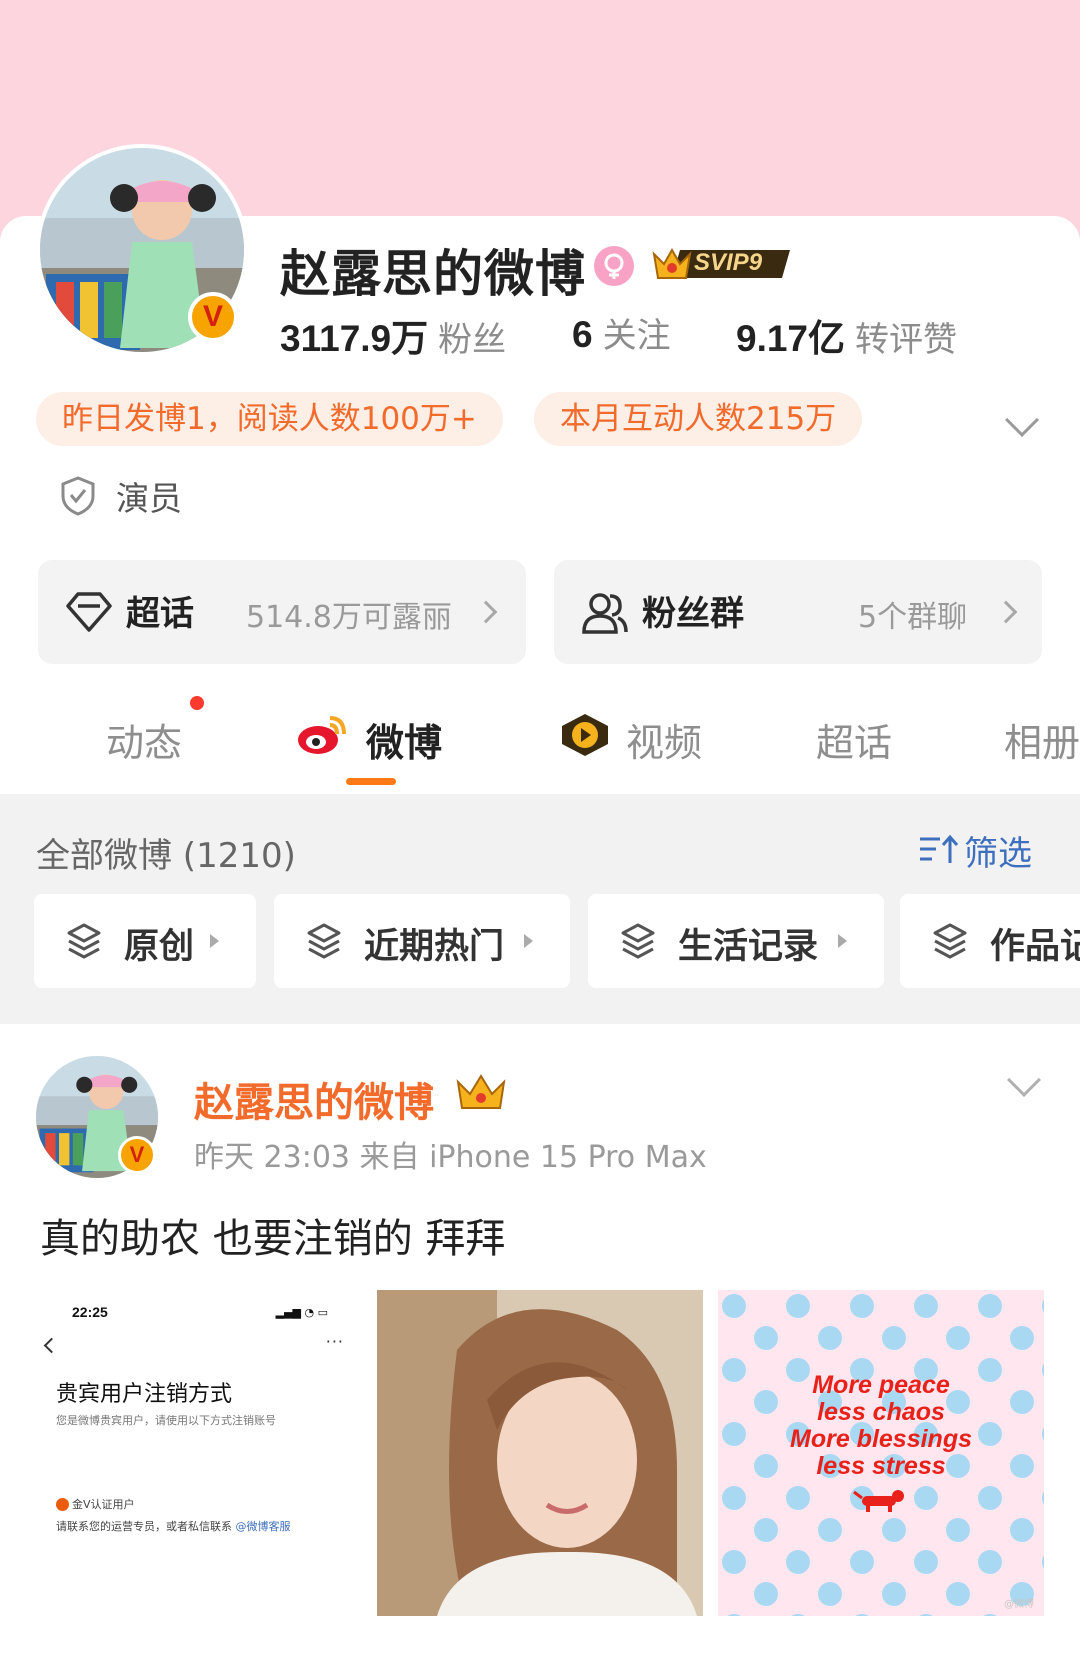  I want to click on svip-badge: SVIP9, so click(723, 264).